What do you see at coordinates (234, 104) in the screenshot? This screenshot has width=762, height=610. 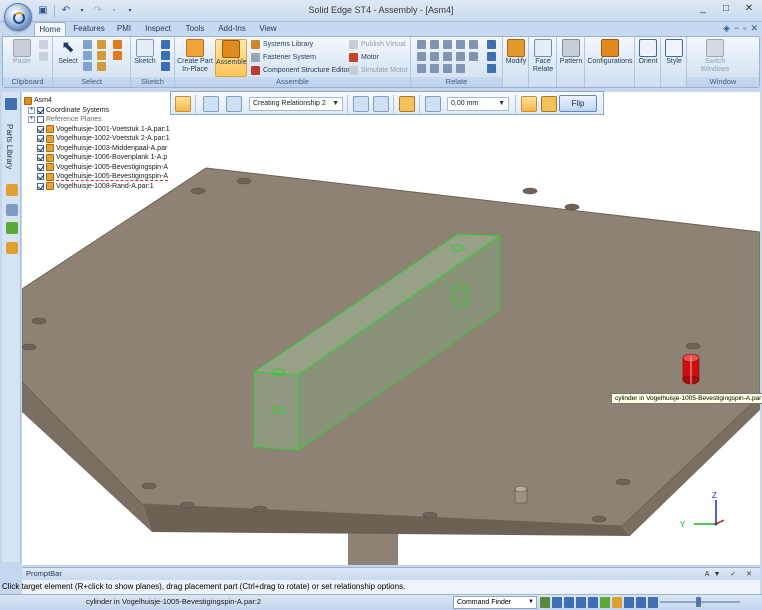 I see `relationship-types-icon` at bounding box center [234, 104].